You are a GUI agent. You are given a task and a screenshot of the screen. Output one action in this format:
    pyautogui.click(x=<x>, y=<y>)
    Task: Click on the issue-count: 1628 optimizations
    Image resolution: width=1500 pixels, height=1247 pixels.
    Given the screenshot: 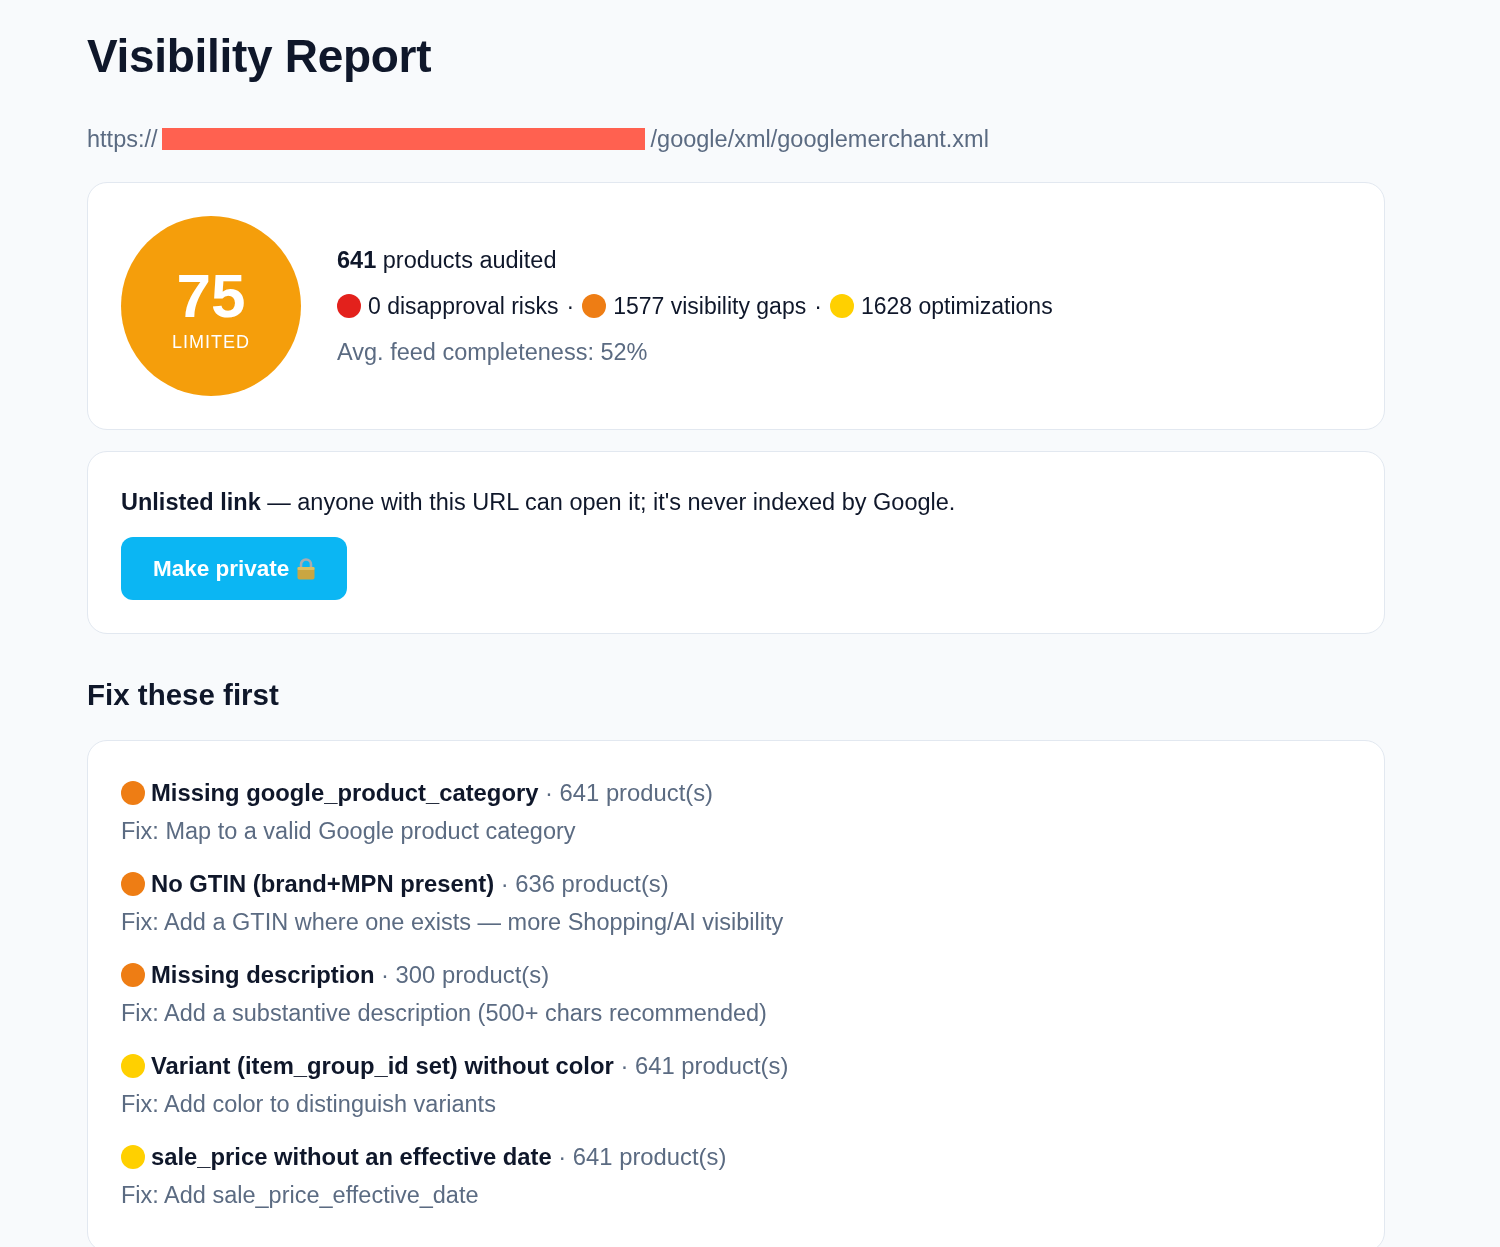 What is the action you would take?
    pyautogui.click(x=956, y=306)
    